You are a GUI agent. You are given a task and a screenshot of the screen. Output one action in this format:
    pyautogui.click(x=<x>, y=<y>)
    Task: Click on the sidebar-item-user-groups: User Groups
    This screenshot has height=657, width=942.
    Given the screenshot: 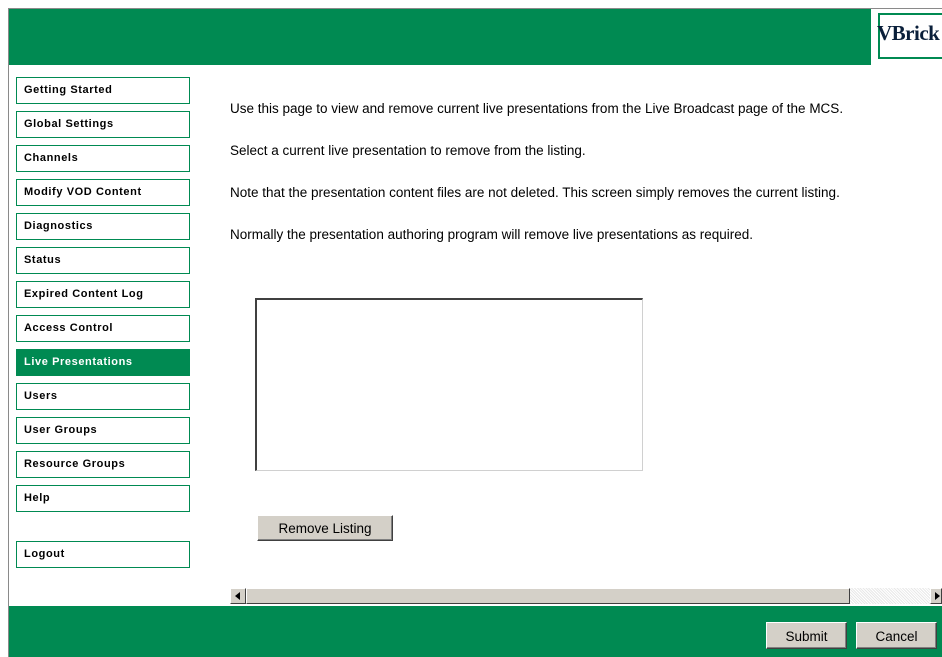 What is the action you would take?
    pyautogui.click(x=103, y=430)
    